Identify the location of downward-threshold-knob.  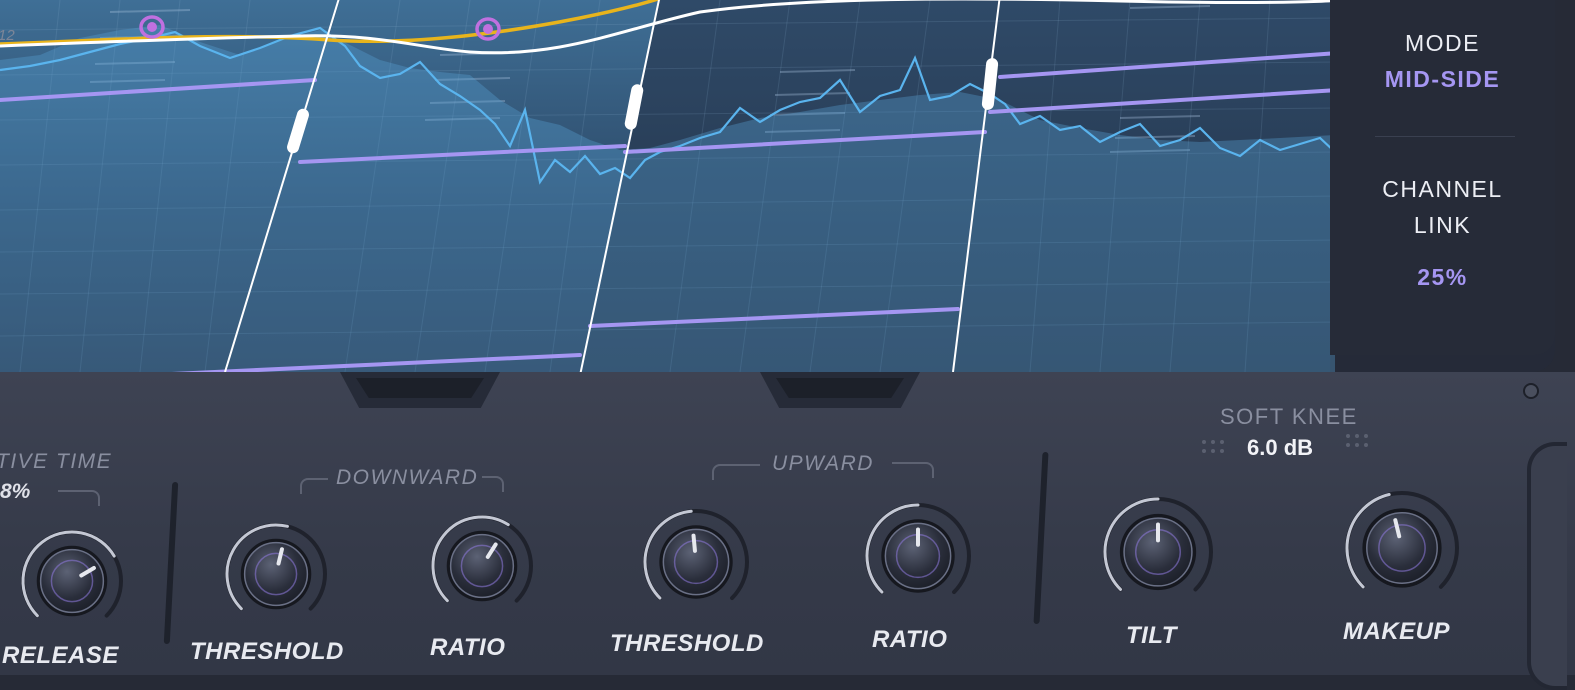
(276, 574).